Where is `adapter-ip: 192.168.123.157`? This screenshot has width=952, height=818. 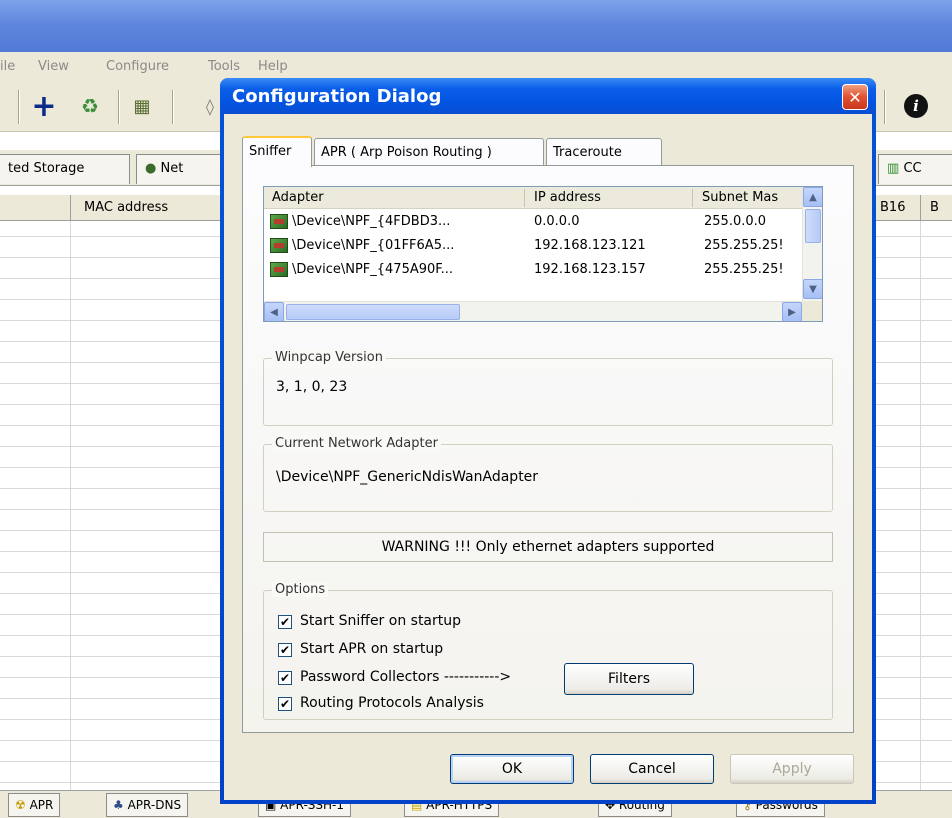 adapter-ip: 192.168.123.157 is located at coordinates (590, 269).